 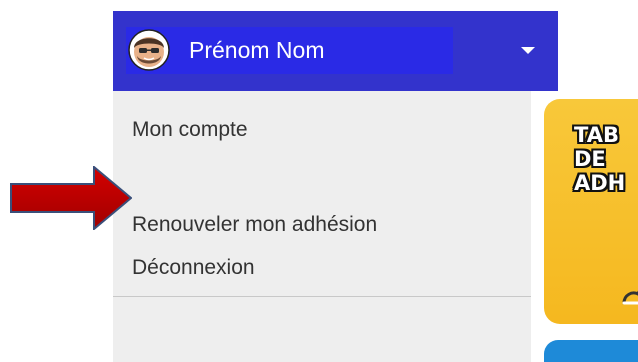 What do you see at coordinates (630, 298) in the screenshot?
I see `cloud-icon` at bounding box center [630, 298].